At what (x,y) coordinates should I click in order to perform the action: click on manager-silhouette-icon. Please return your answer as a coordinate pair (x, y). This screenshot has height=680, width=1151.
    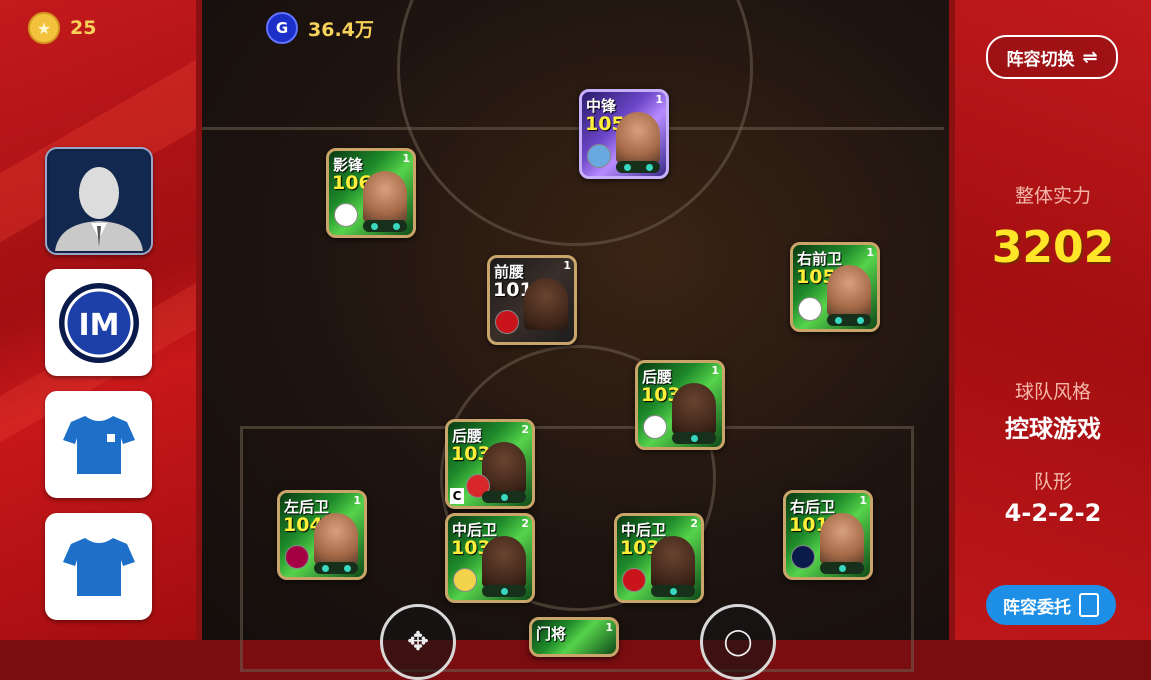
    Looking at the image, I should click on (99, 201).